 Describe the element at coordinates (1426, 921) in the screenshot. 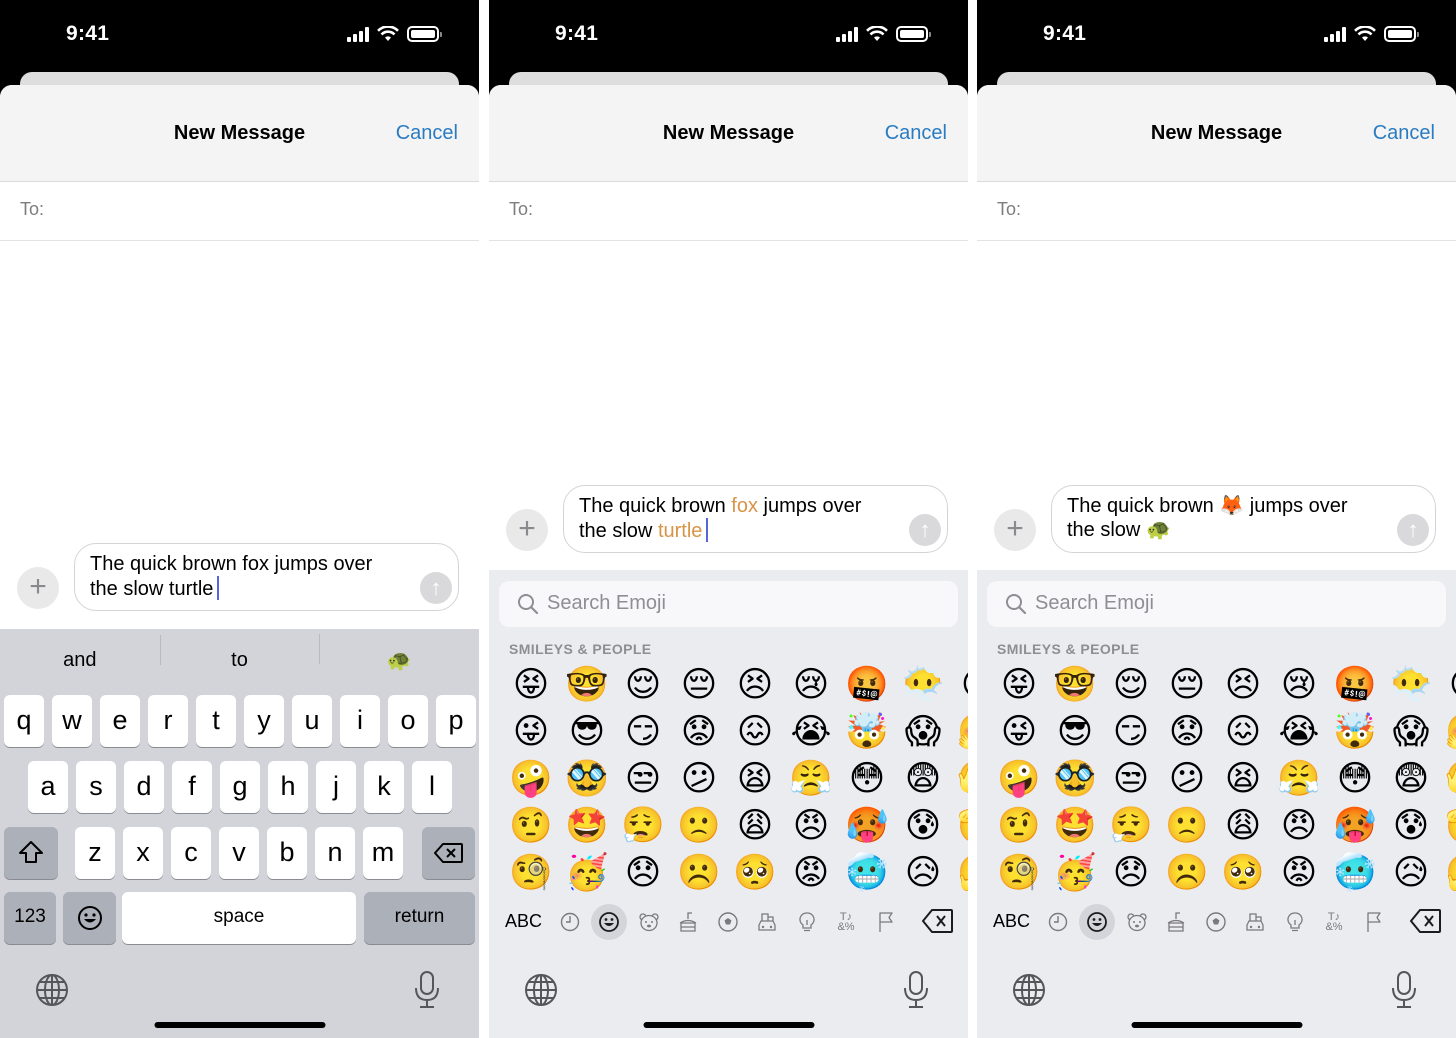

I see `backspace-icon` at that location.